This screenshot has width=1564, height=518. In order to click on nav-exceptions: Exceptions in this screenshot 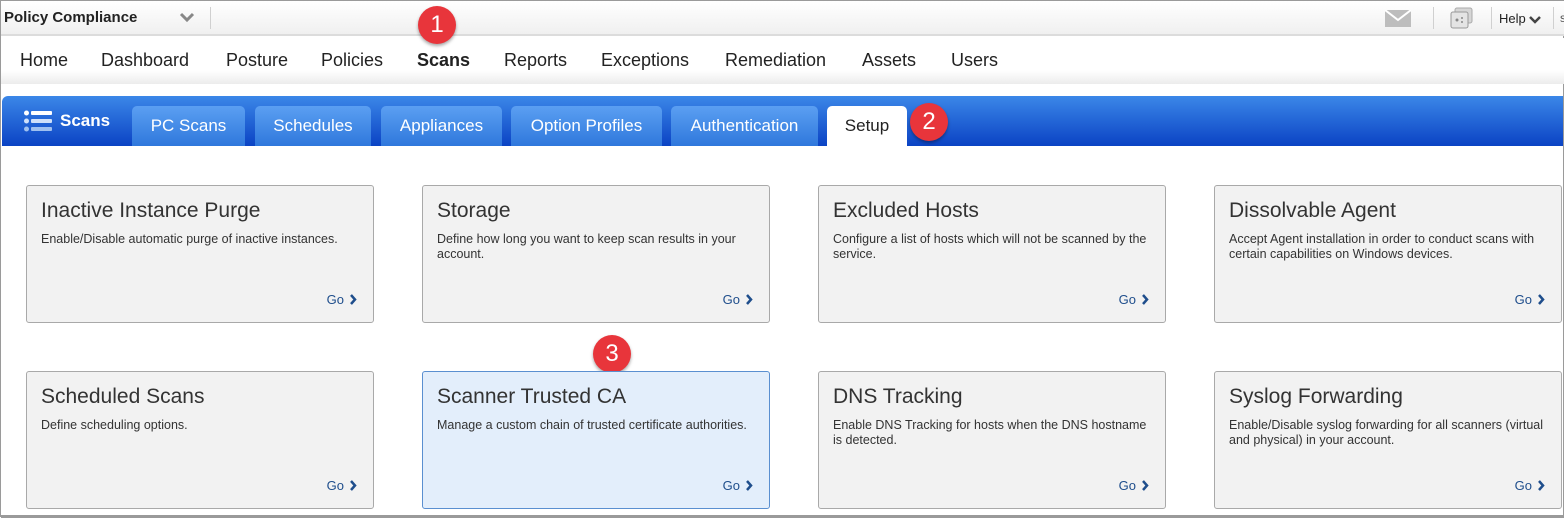, I will do `click(645, 60)`.